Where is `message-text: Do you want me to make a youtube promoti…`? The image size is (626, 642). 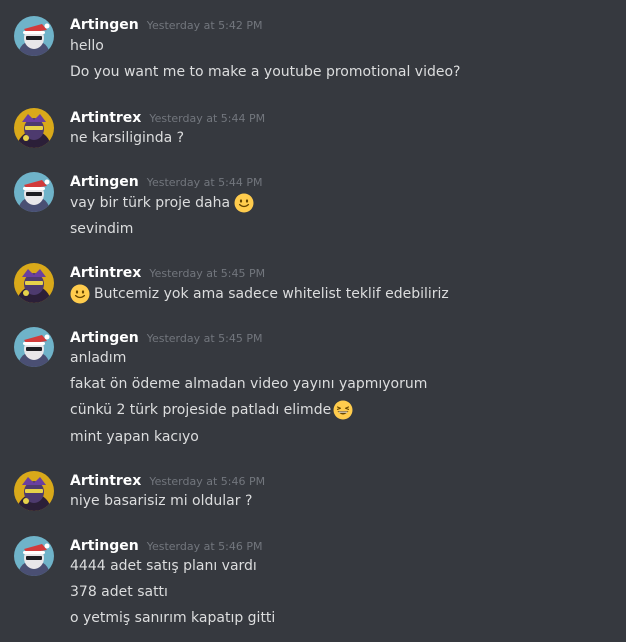
message-text: Do you want me to make a youtube promoti… is located at coordinates (265, 72).